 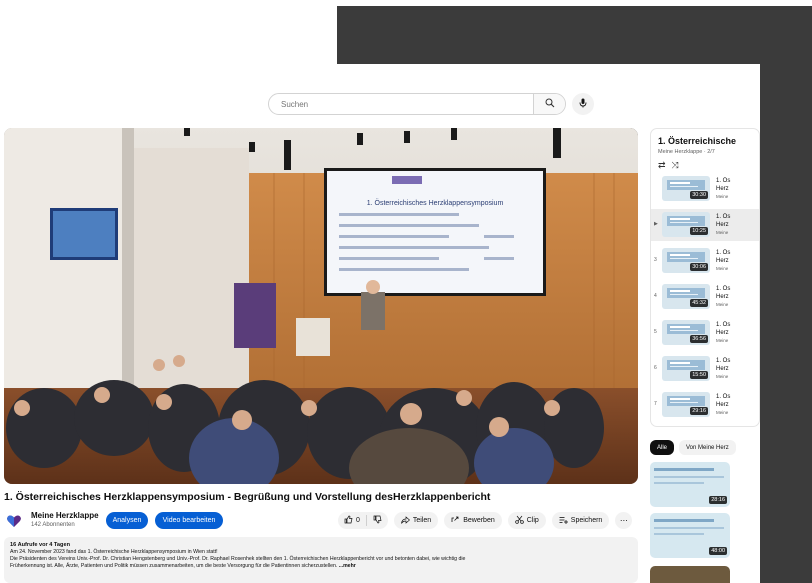 I want to click on playlist-item: 4 45:32 1. Ös Herz Meine, so click(x=705, y=297).